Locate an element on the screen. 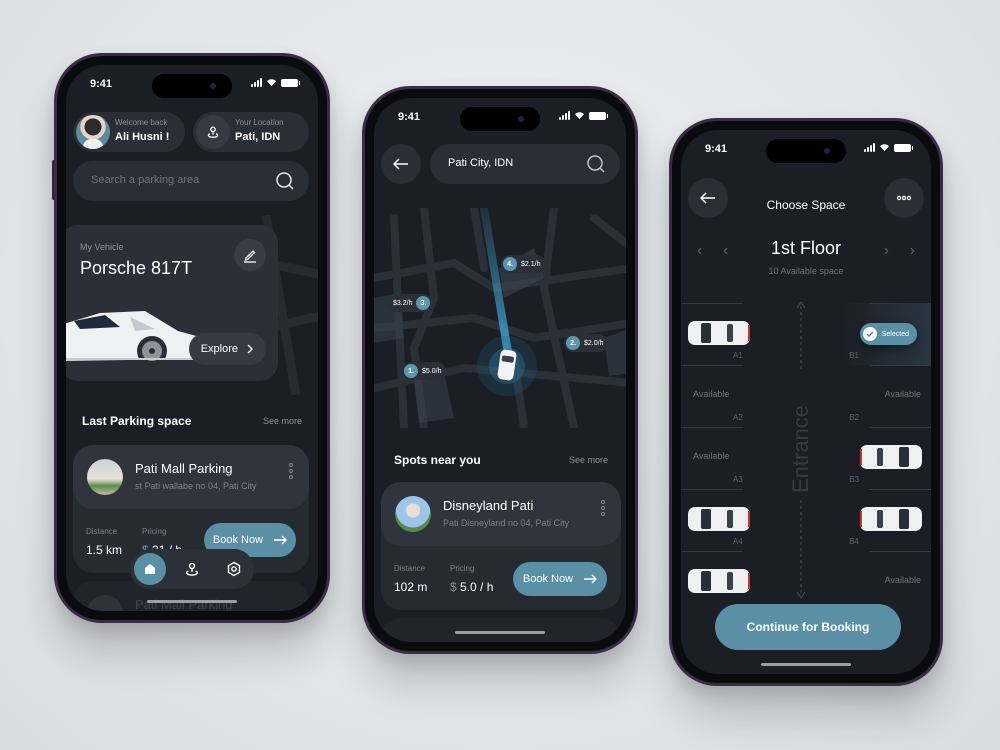 Image resolution: width=1000 pixels, height=750 pixels. location-search-input: Pati City, IDN is located at coordinates (525, 164).